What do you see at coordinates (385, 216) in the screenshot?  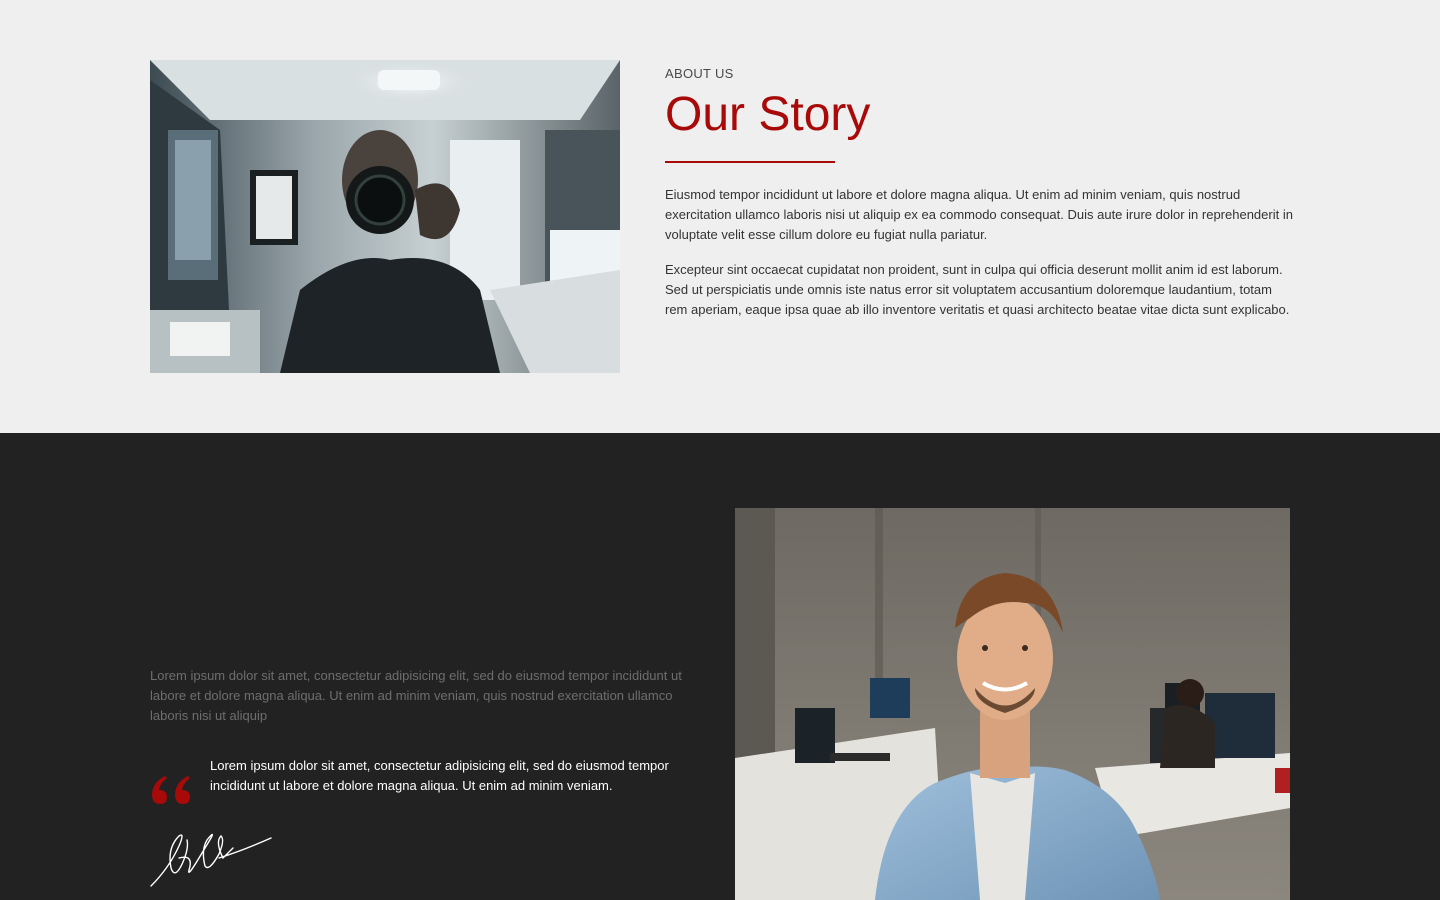 I see `photographer-photo` at bounding box center [385, 216].